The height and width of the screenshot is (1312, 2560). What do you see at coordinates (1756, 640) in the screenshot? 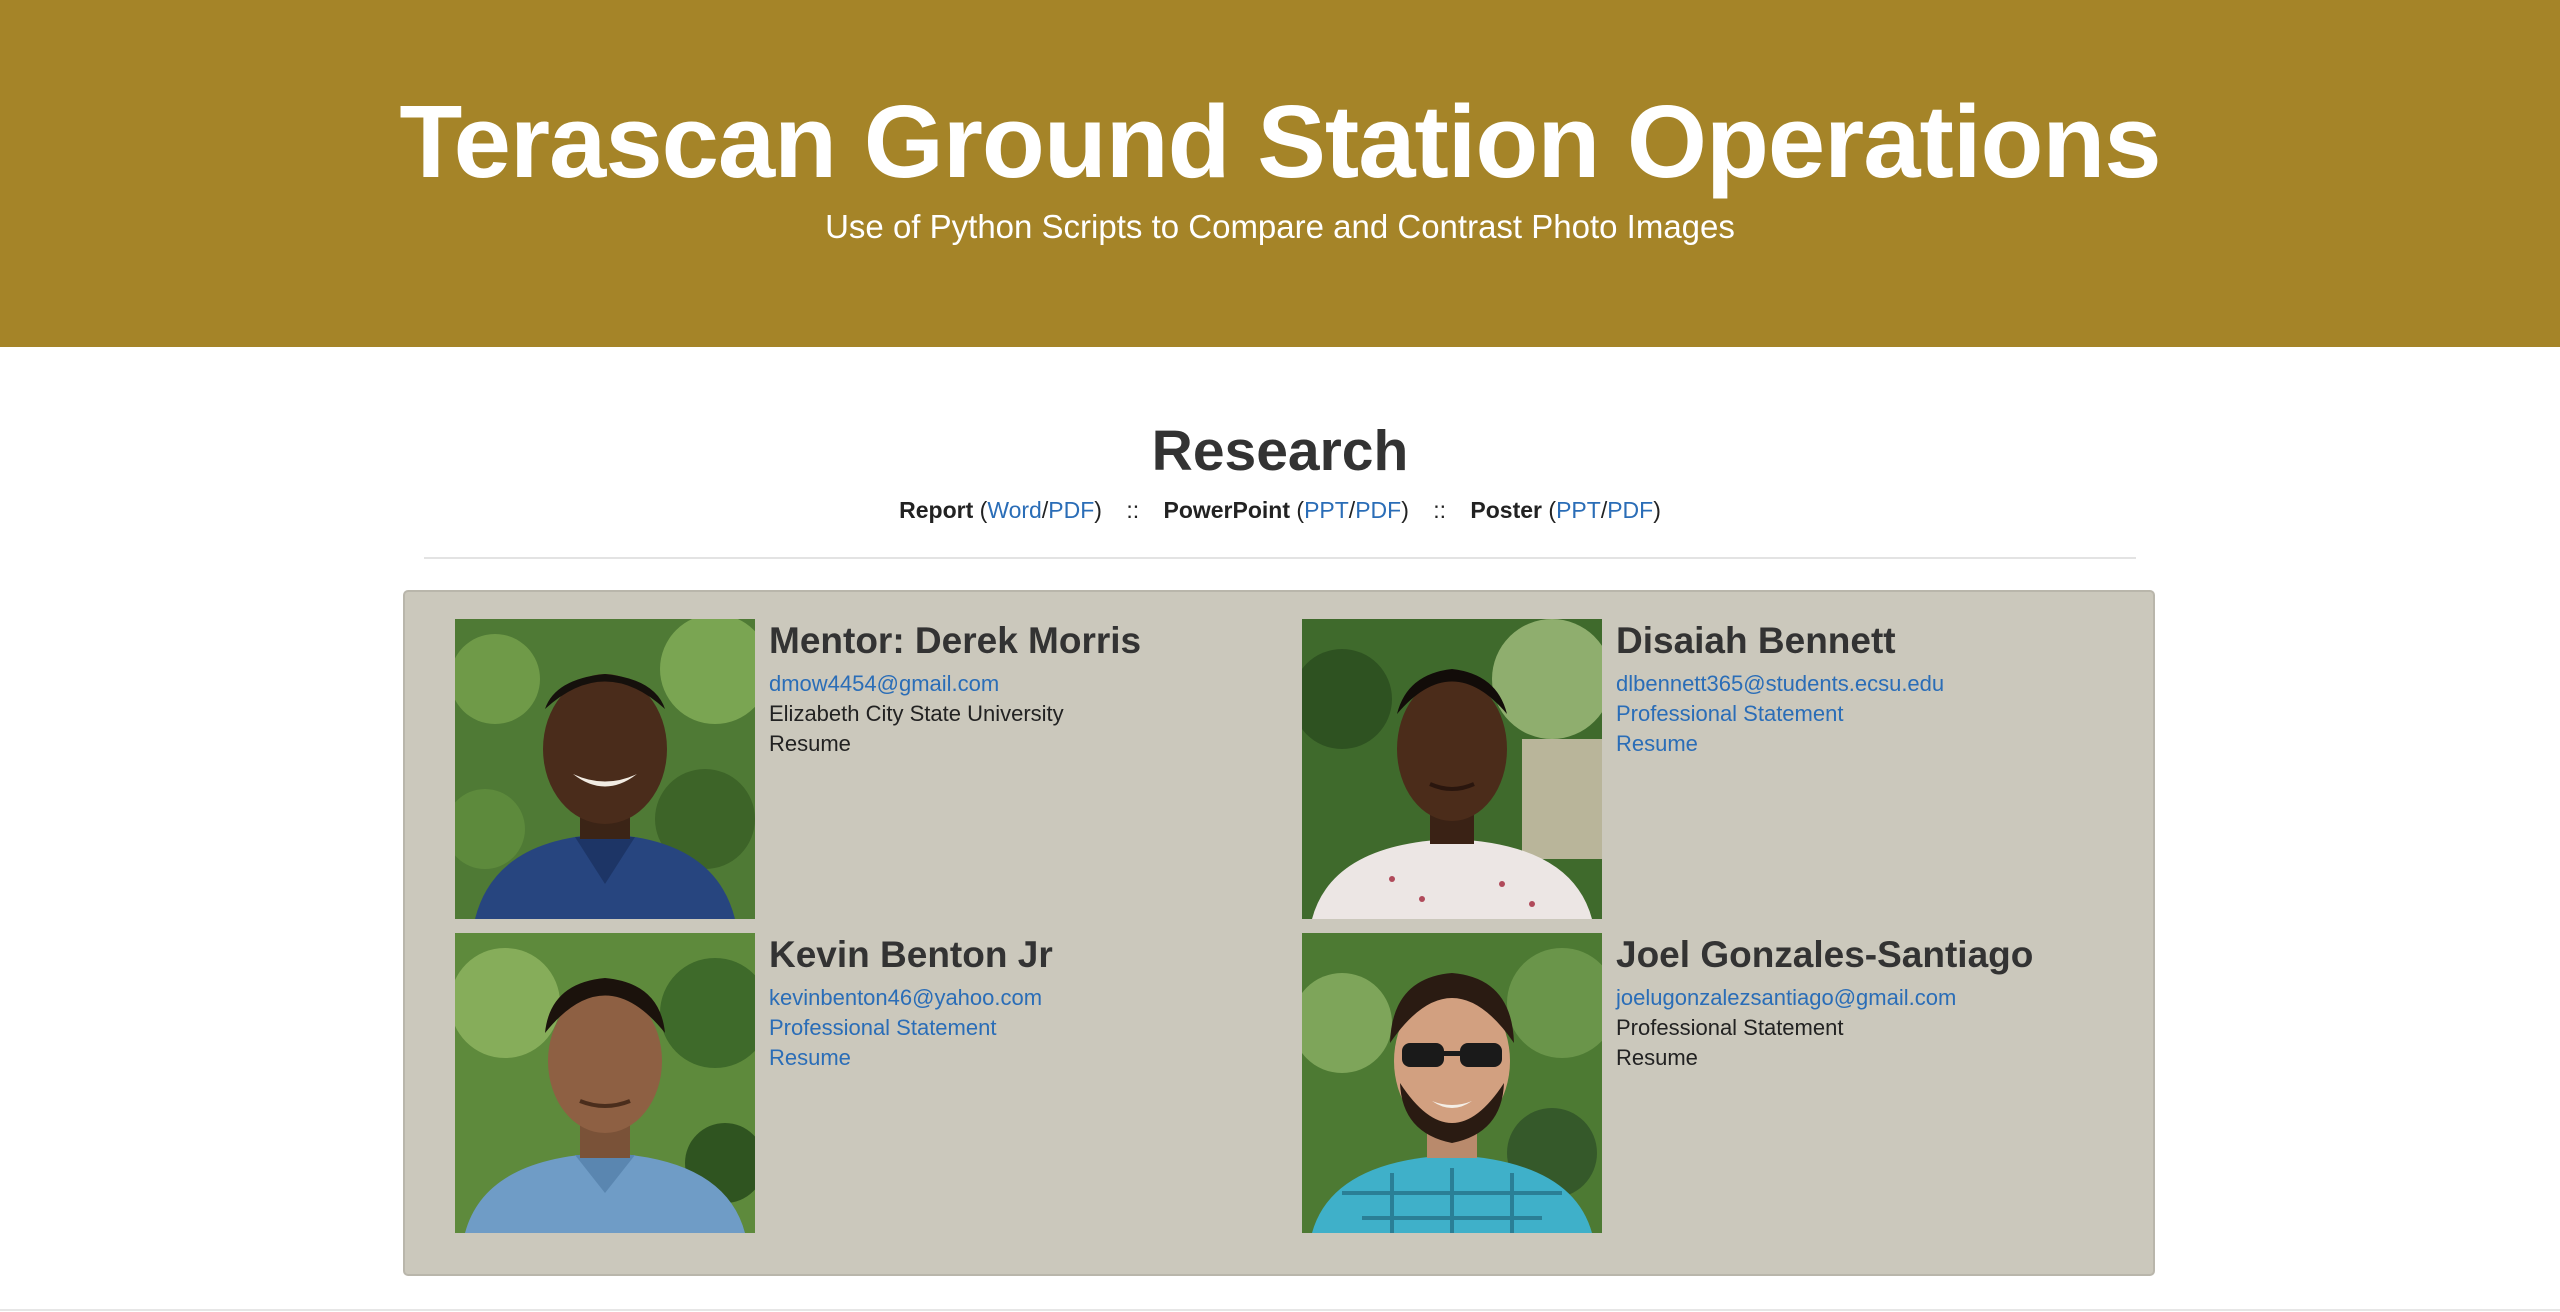
I see `member-name: Disaiah Bennett` at bounding box center [1756, 640].